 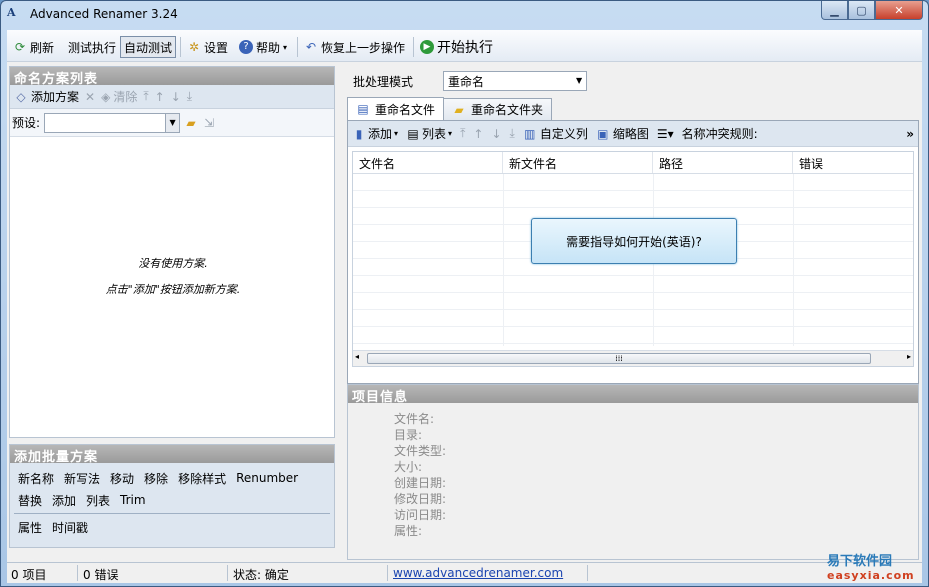 What do you see at coordinates (207, 47) in the screenshot?
I see `settings-button: ✲ 设置` at bounding box center [207, 47].